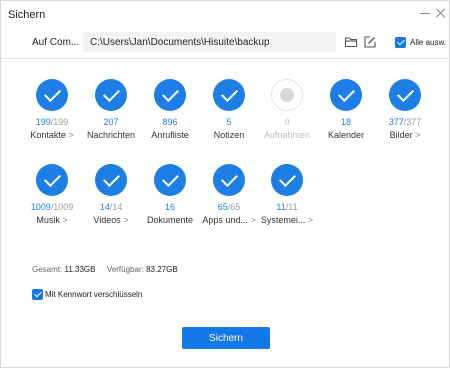 Image resolution: width=450 pixels, height=368 pixels. Describe the element at coordinates (105, 269) in the screenshot. I see `storage-info: Gesamt: 11.33GB Verfügbar: 83.27GB` at that location.